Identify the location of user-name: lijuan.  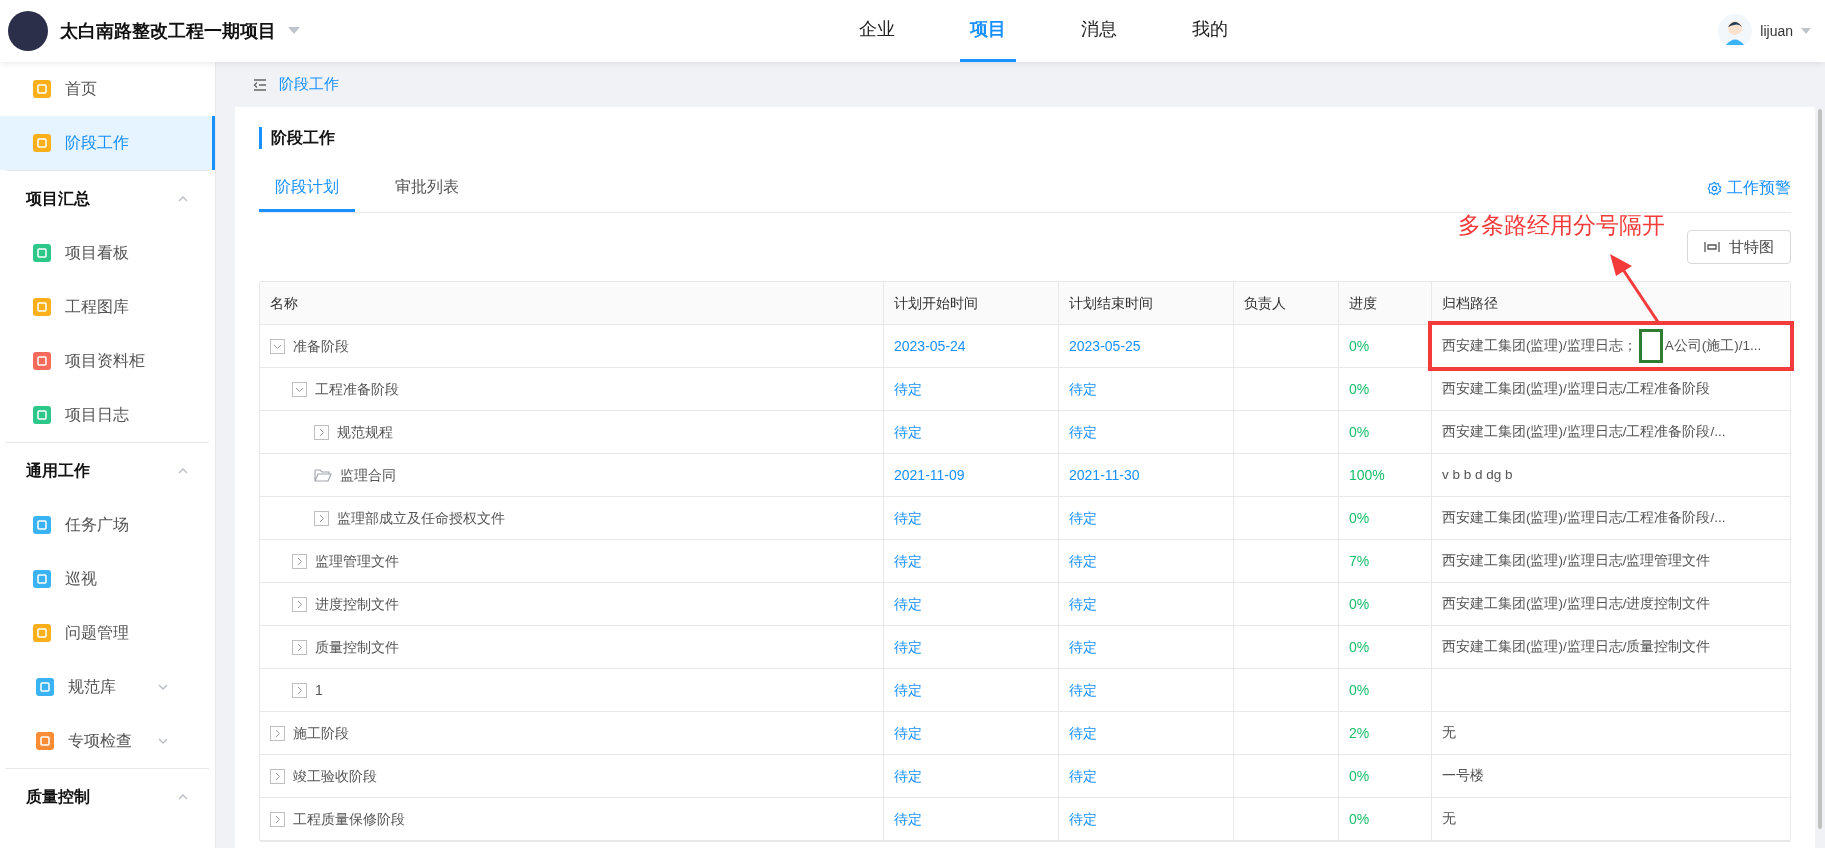
(1776, 31).